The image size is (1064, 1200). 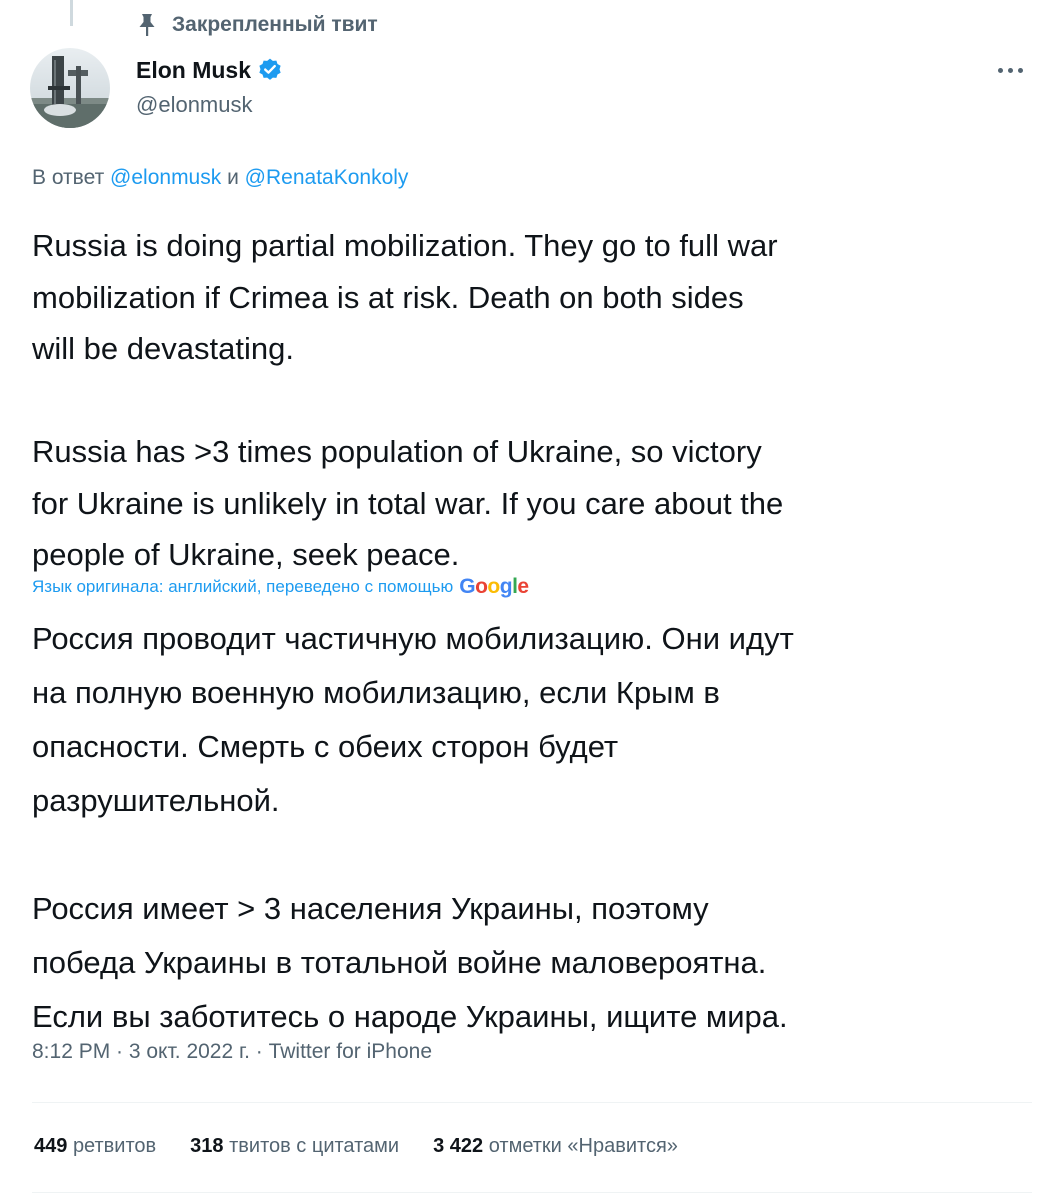 I want to click on likes-stat: 3 422 отметки «Нравится», so click(x=555, y=1146).